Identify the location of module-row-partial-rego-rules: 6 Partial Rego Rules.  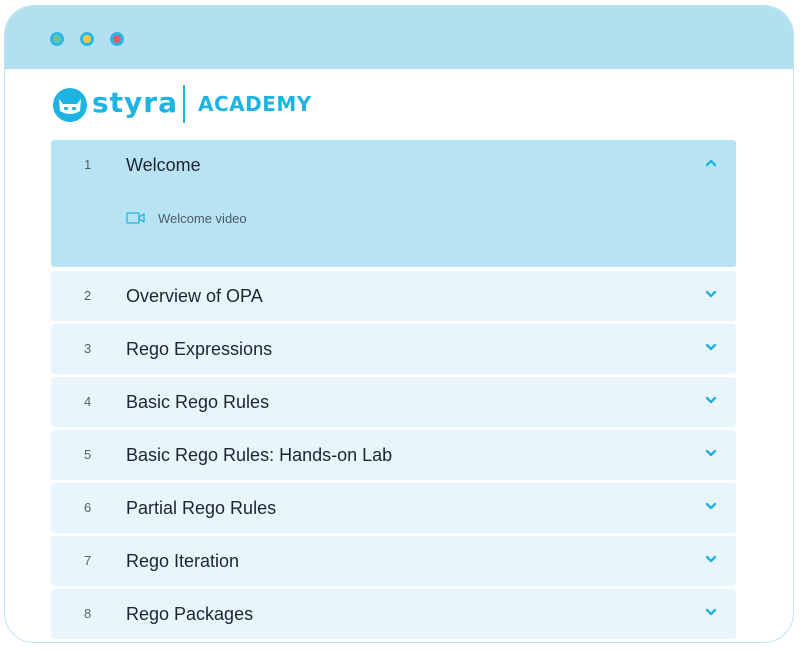
(393, 508).